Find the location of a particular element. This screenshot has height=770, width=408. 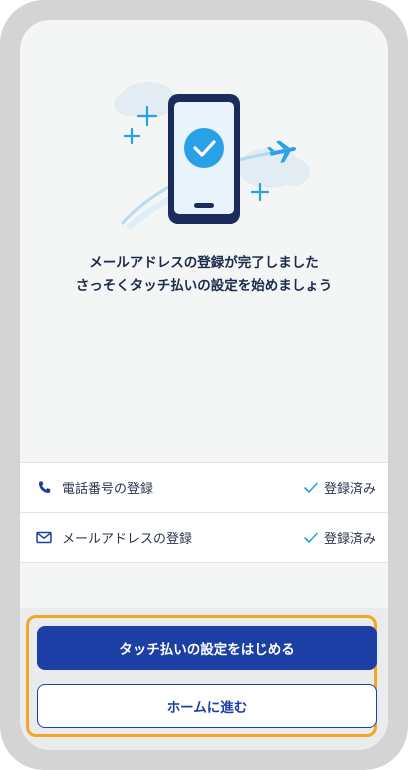

smartphone-icon is located at coordinates (204, 159).